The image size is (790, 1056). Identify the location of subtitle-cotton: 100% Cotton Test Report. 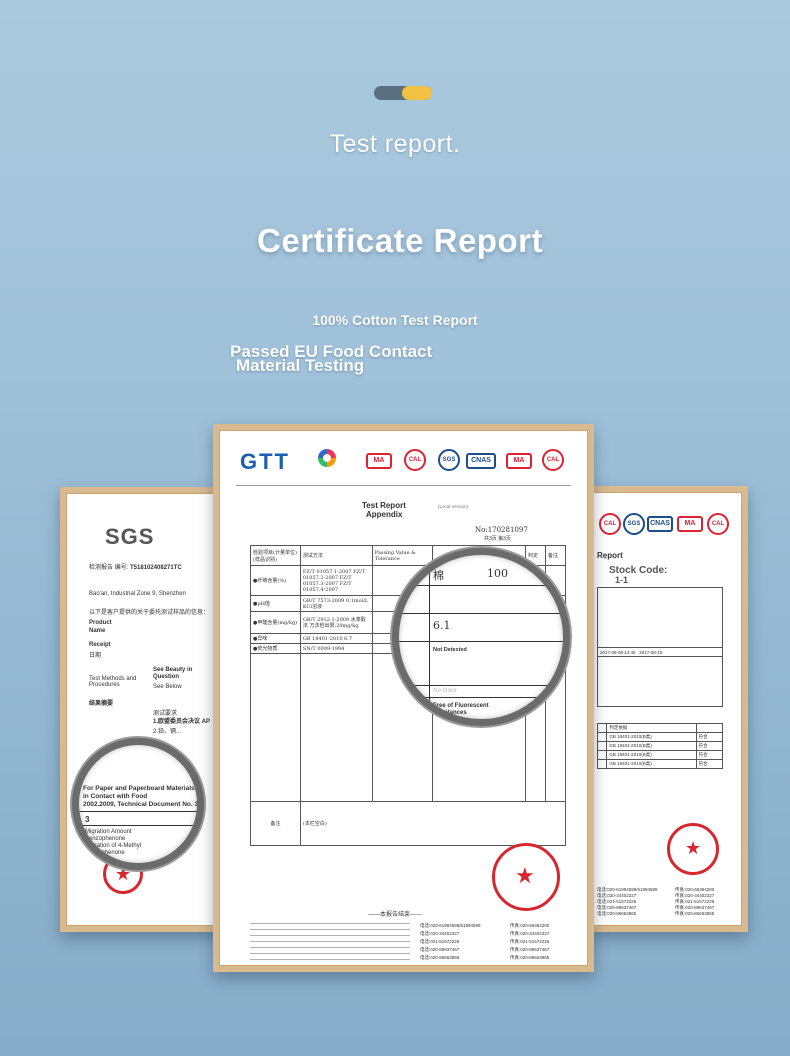
(395, 320).